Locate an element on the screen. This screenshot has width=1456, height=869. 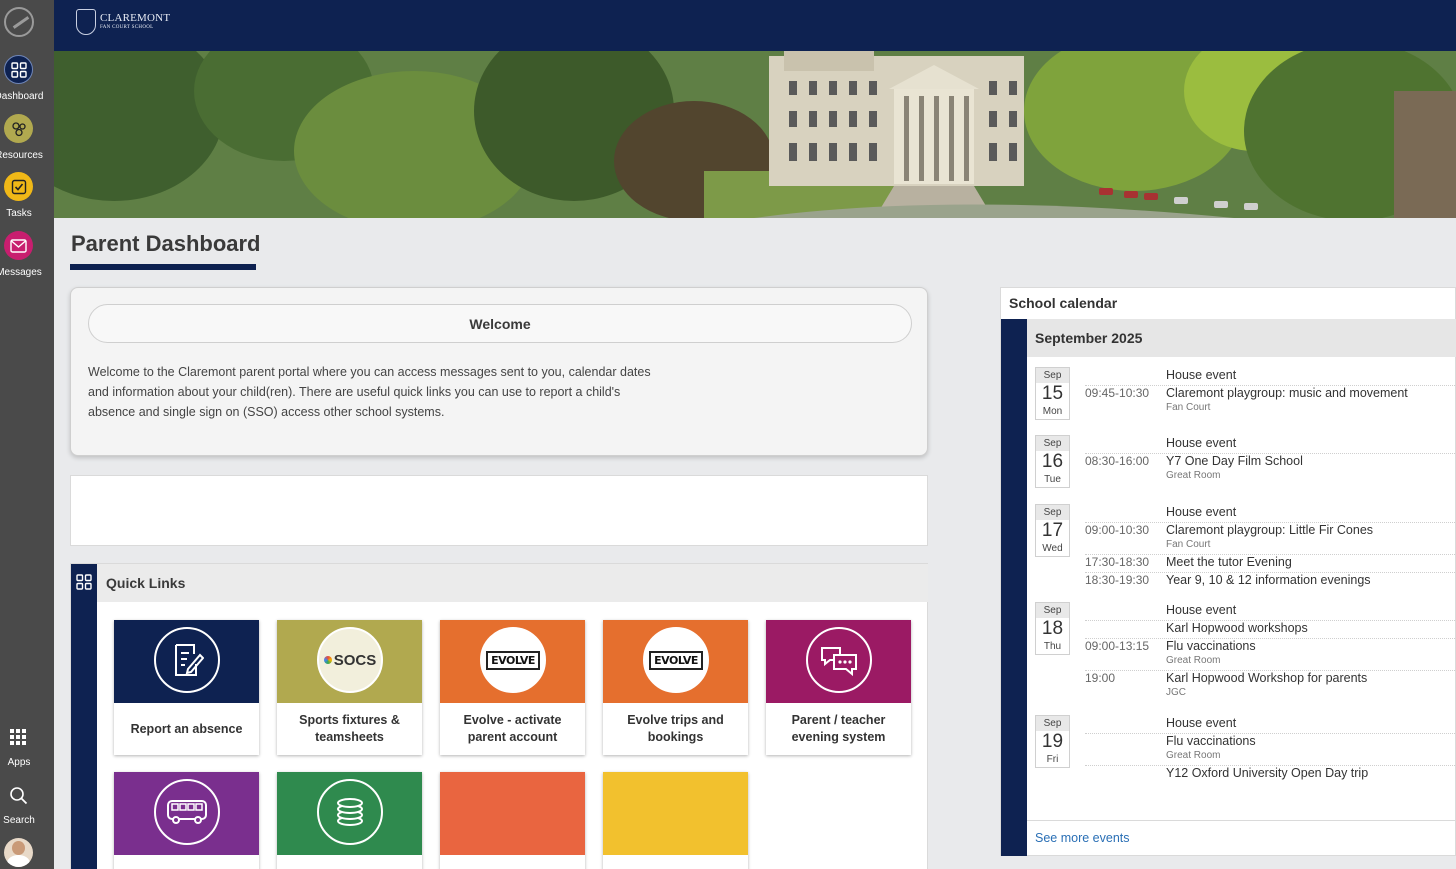
calendar-event: 17:30-18:30 Meet the tutor Evening is located at coordinates (1270, 564).